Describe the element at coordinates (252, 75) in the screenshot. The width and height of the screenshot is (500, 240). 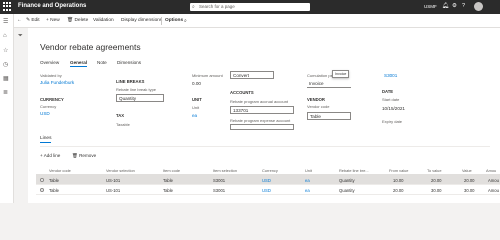
I see `convert-button: Convert` at that location.